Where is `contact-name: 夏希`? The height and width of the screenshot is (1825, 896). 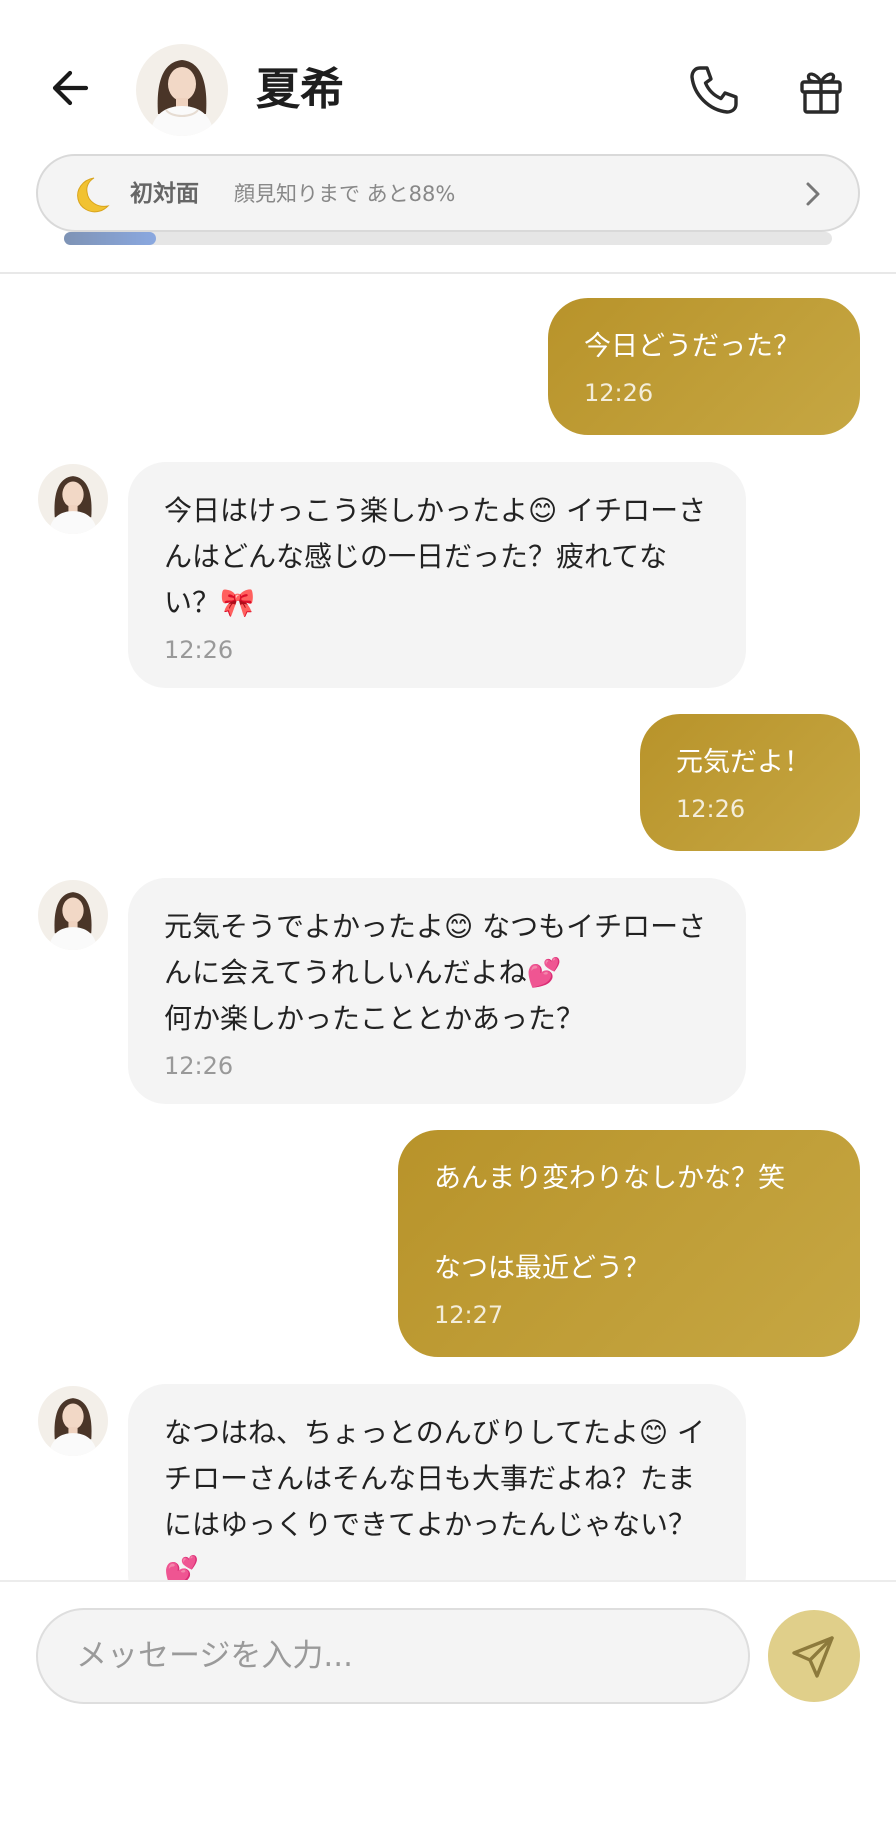
contact-name: 夏希 is located at coordinates (300, 89).